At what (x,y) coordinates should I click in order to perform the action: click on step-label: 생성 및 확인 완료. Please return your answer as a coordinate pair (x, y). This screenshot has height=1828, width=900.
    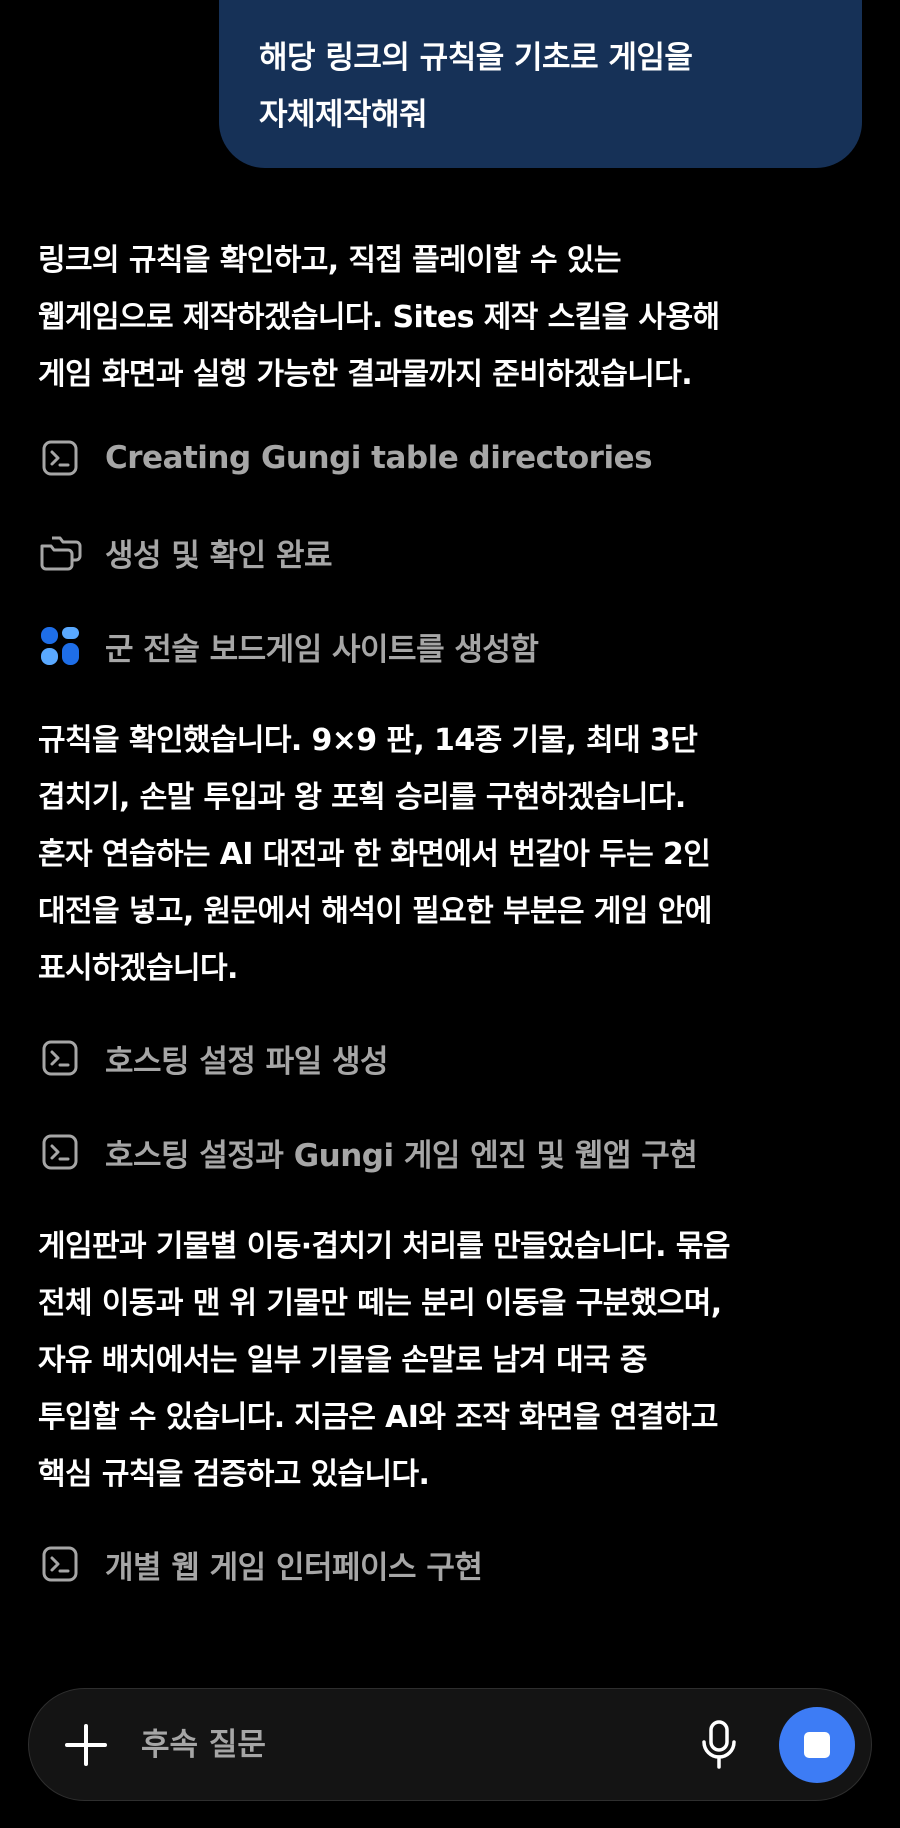
    Looking at the image, I should click on (219, 555).